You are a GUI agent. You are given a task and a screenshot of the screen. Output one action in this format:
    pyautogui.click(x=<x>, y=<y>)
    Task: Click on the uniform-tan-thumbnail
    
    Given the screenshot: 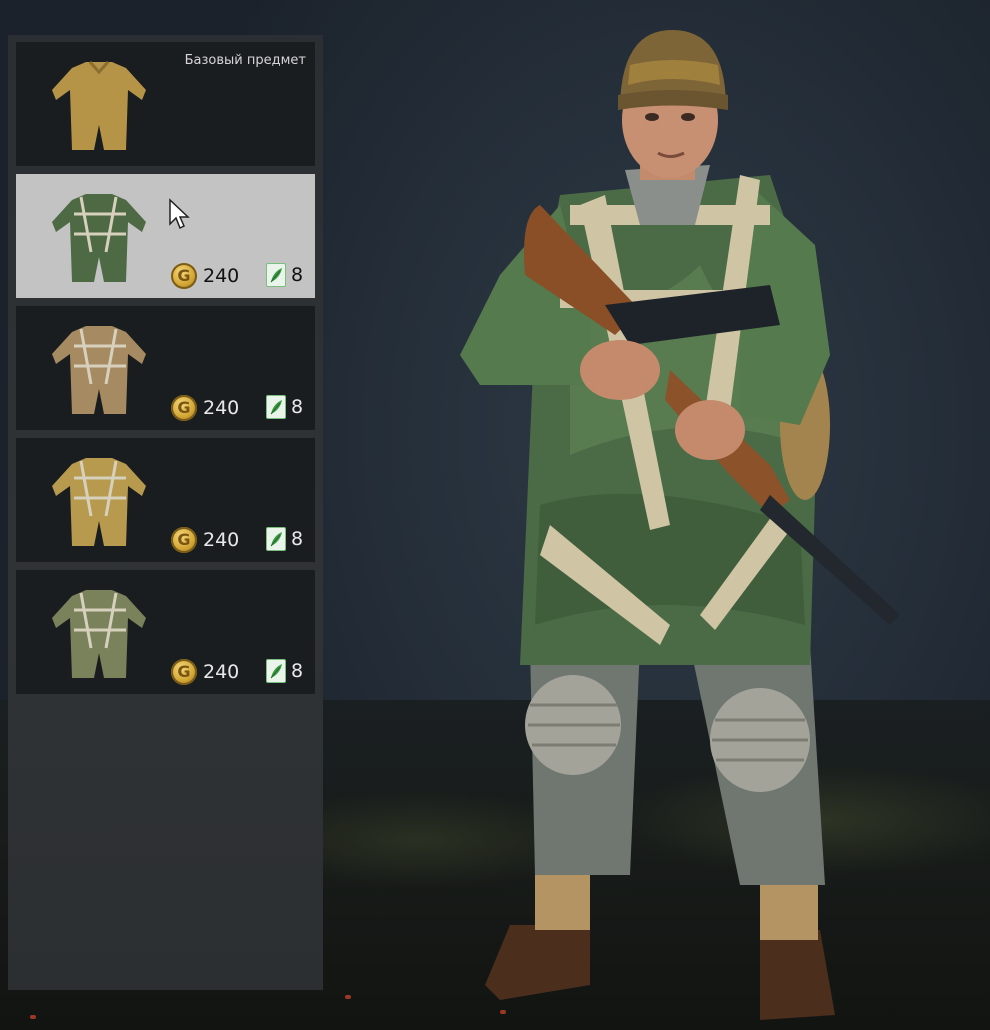 What is the action you would take?
    pyautogui.click(x=99, y=105)
    